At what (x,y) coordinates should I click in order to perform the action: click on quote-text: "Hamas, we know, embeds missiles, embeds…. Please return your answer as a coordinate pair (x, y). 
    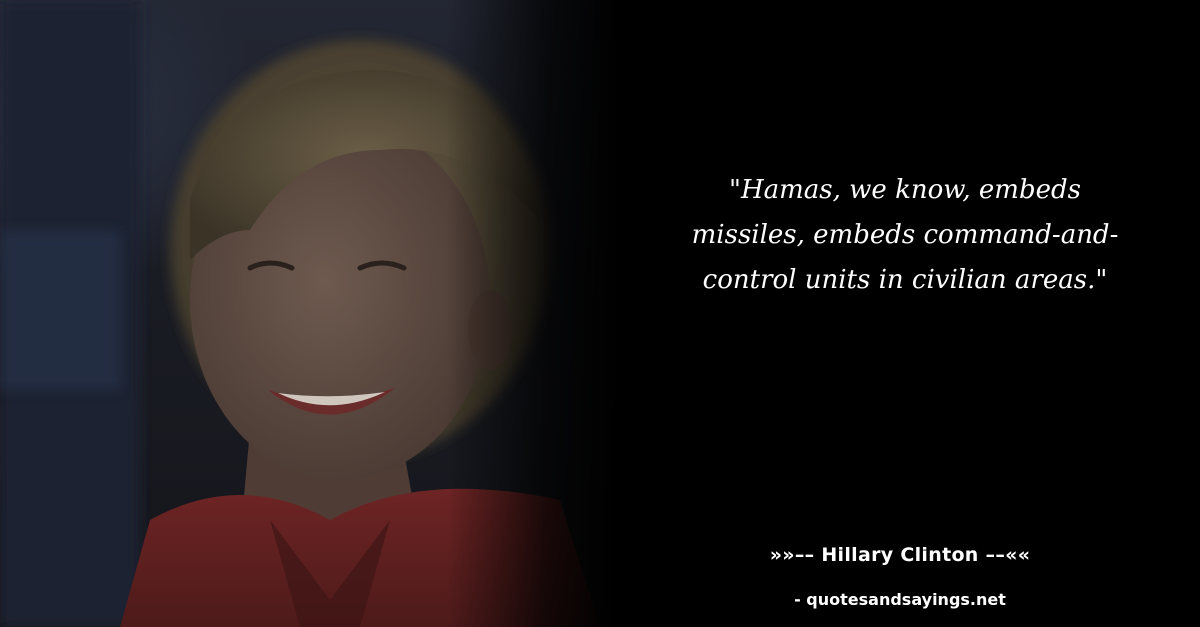
    Looking at the image, I should click on (905, 235).